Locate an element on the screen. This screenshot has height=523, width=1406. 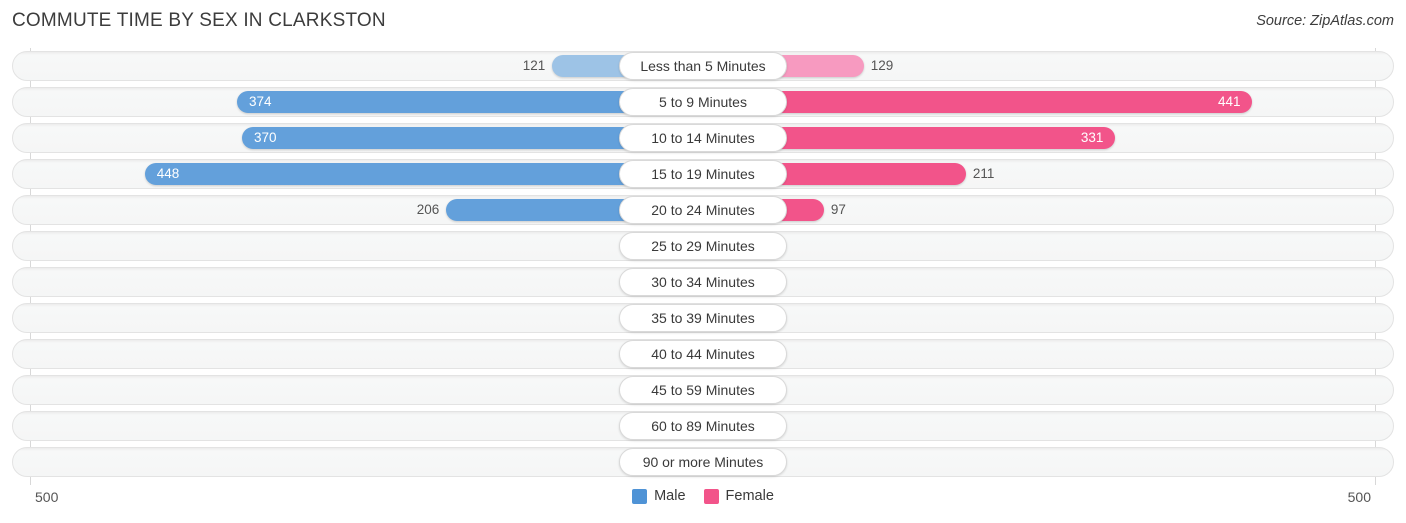
female-value-label: 331 is located at coordinates (1092, 137).